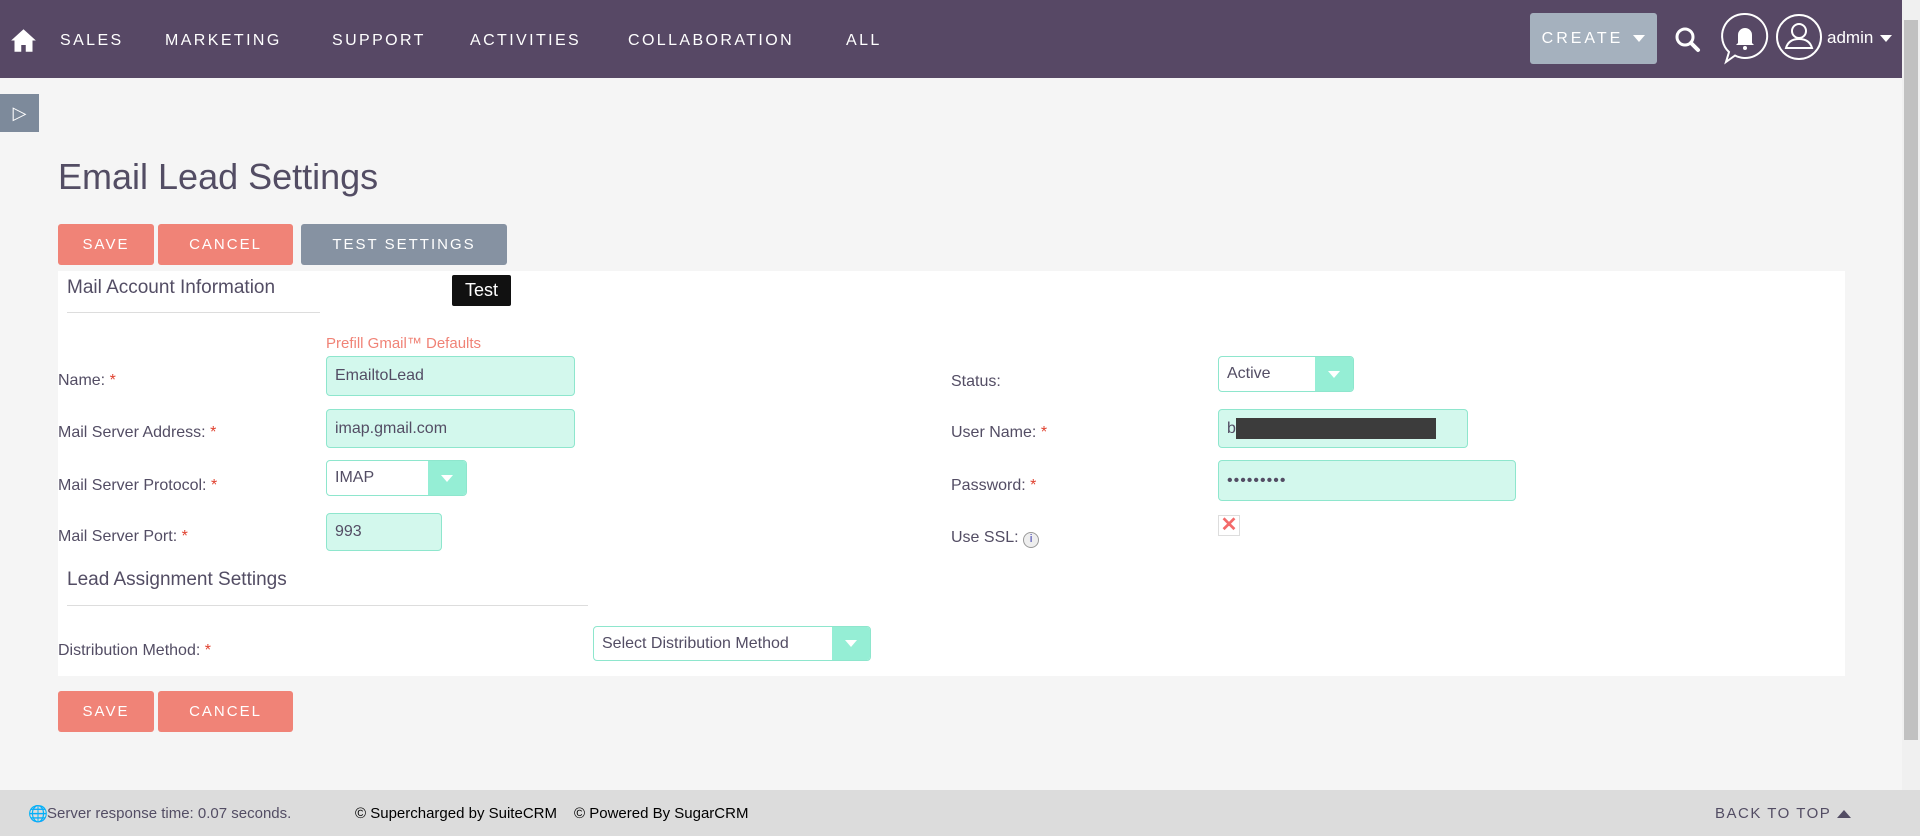 This screenshot has height=836, width=1920. What do you see at coordinates (225, 711) in the screenshot?
I see `cancel-button-bottom: CANCEL` at bounding box center [225, 711].